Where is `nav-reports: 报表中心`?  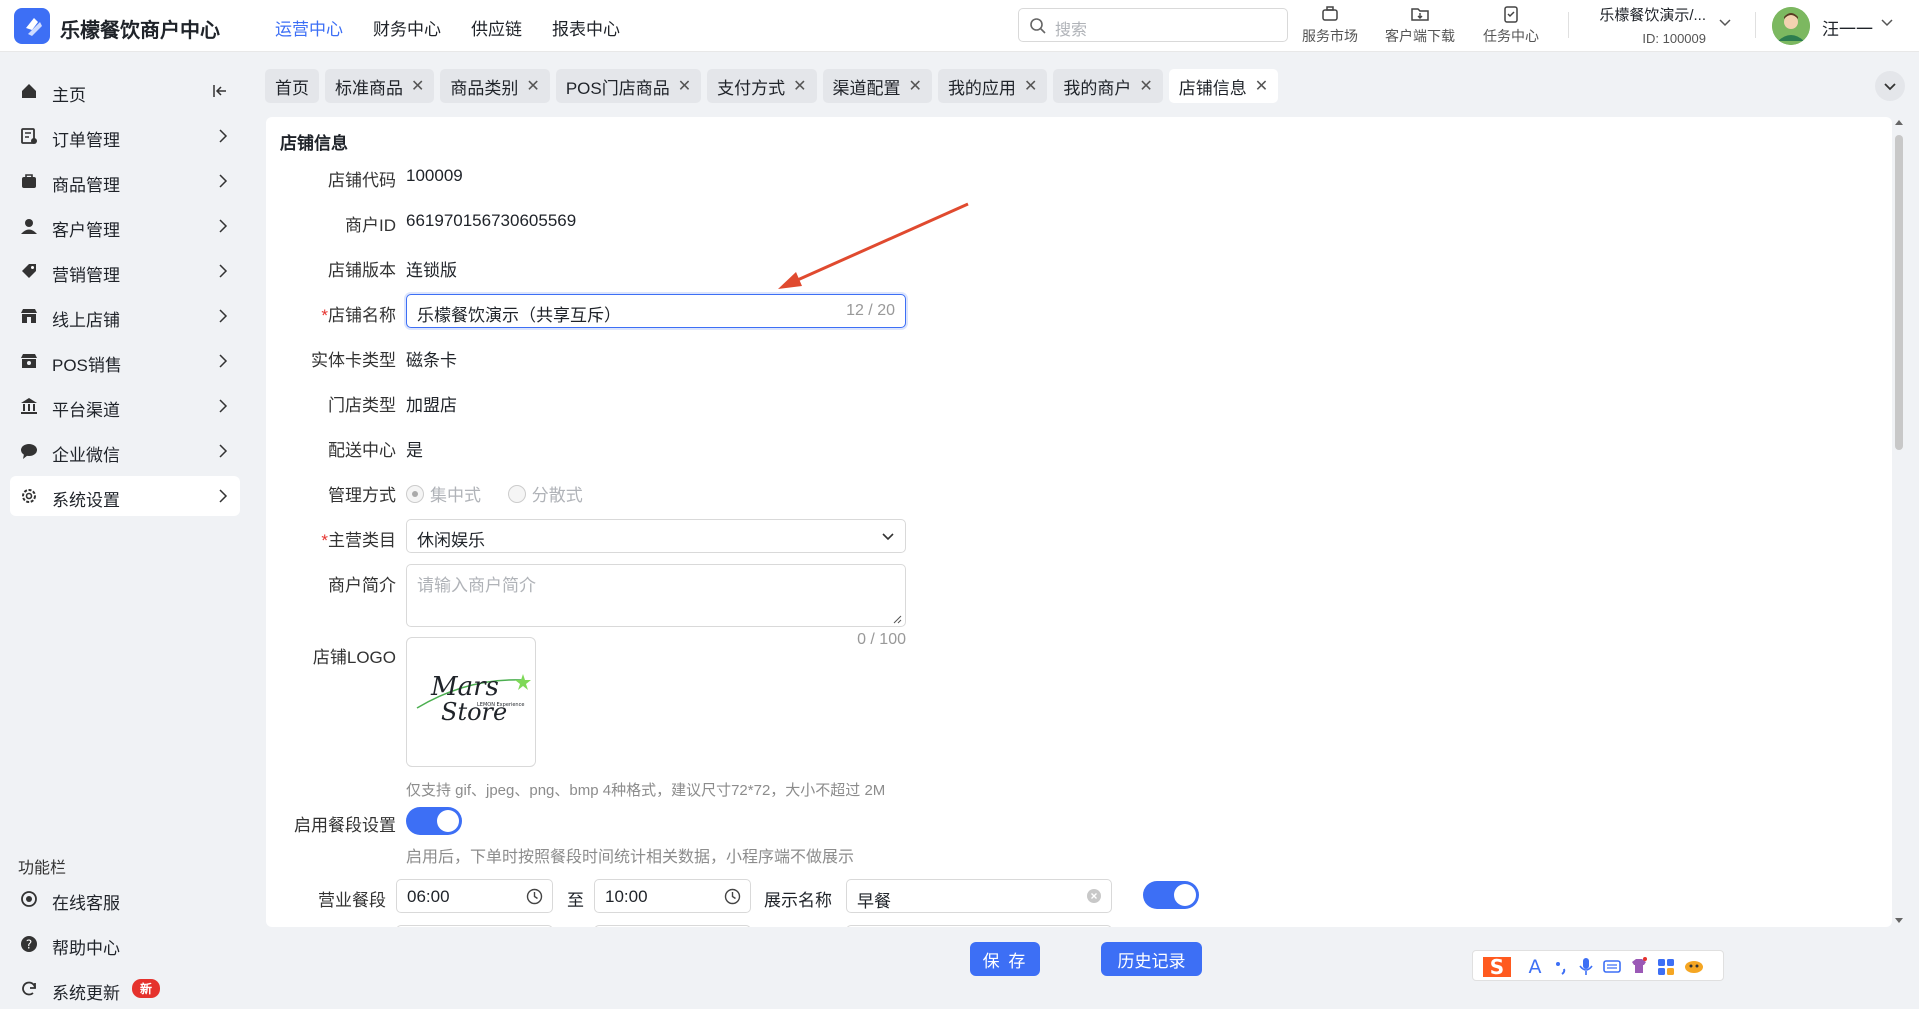
nav-reports: 报表中心 is located at coordinates (586, 27).